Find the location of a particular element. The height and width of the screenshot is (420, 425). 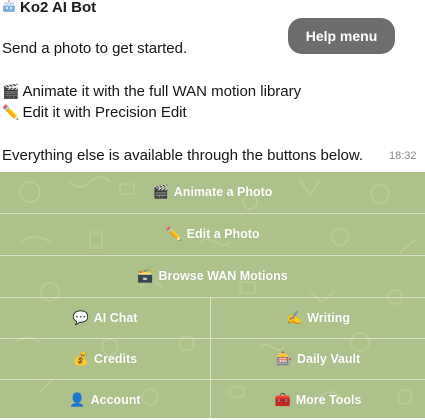

help-menu-button: Help menu is located at coordinates (341, 36).